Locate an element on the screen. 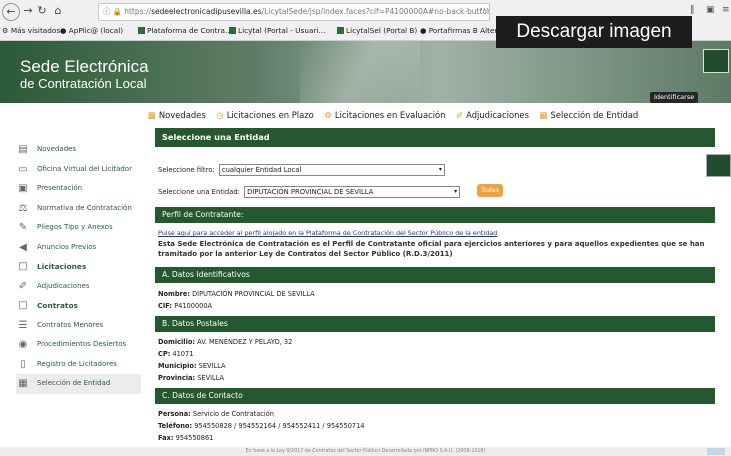 This screenshot has height=456, width=731. home-icon: ⌂ is located at coordinates (58, 11).